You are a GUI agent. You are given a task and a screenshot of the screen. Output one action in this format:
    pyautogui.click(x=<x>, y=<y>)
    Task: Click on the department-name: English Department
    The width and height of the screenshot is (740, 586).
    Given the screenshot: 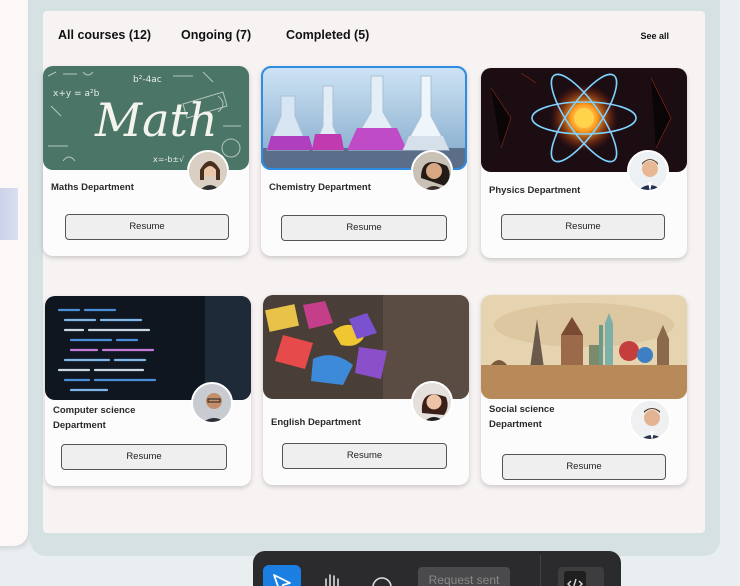 What is the action you would take?
    pyautogui.click(x=316, y=422)
    